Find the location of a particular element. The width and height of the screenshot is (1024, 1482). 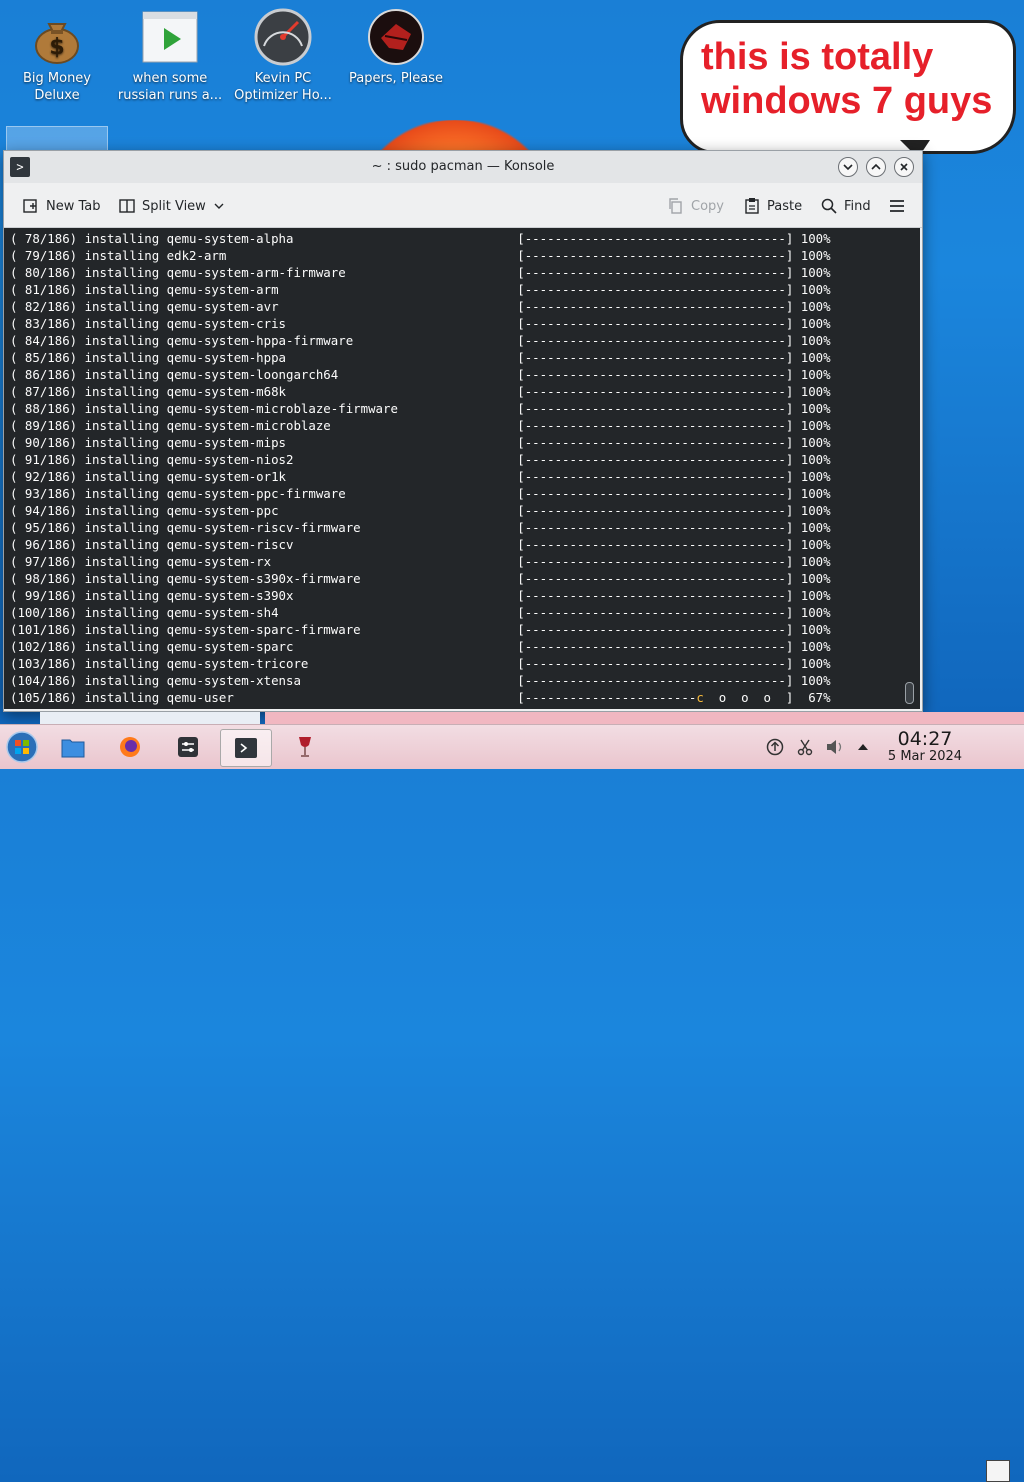

search-icon is located at coordinates (829, 206).